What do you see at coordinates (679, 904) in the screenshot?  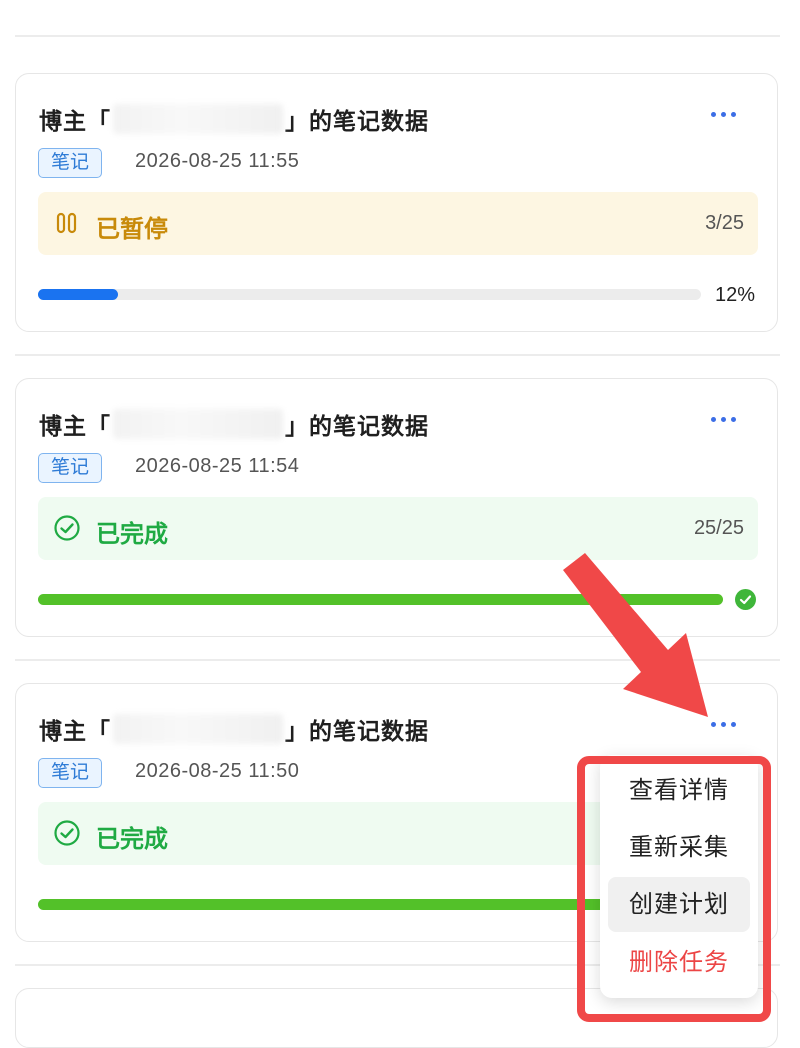 I see `menu-item-create-plan: 创建计划` at bounding box center [679, 904].